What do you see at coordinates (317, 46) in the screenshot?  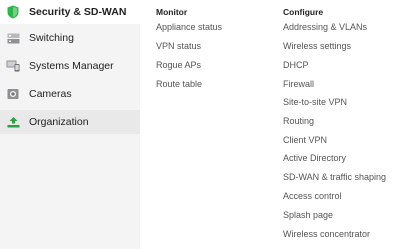 I see `menu-link-wireless-settings: Wireless settings` at bounding box center [317, 46].